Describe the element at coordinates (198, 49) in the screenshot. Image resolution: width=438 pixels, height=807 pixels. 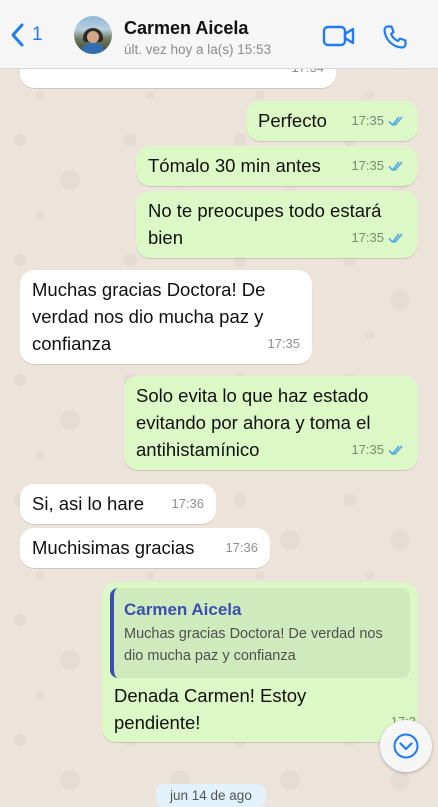
I see `last-seen-status: últ. vez hoy a la(s) 15:53` at that location.